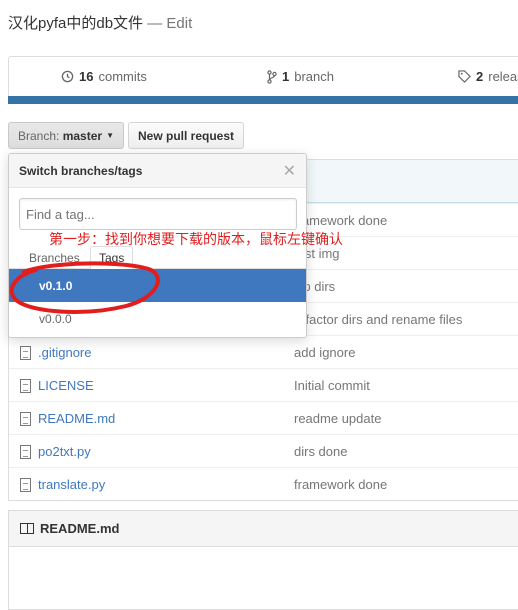  What do you see at coordinates (337, 418) in the screenshot?
I see `commit-message: readme update` at bounding box center [337, 418].